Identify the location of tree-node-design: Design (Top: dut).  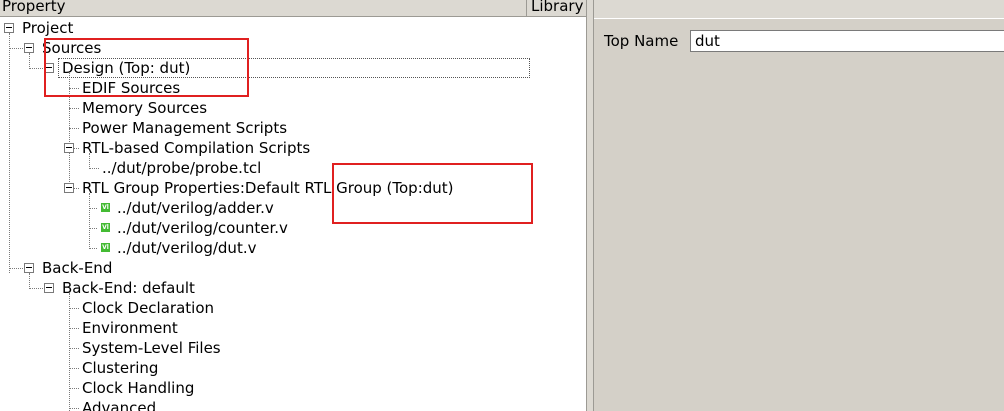
(294, 68).